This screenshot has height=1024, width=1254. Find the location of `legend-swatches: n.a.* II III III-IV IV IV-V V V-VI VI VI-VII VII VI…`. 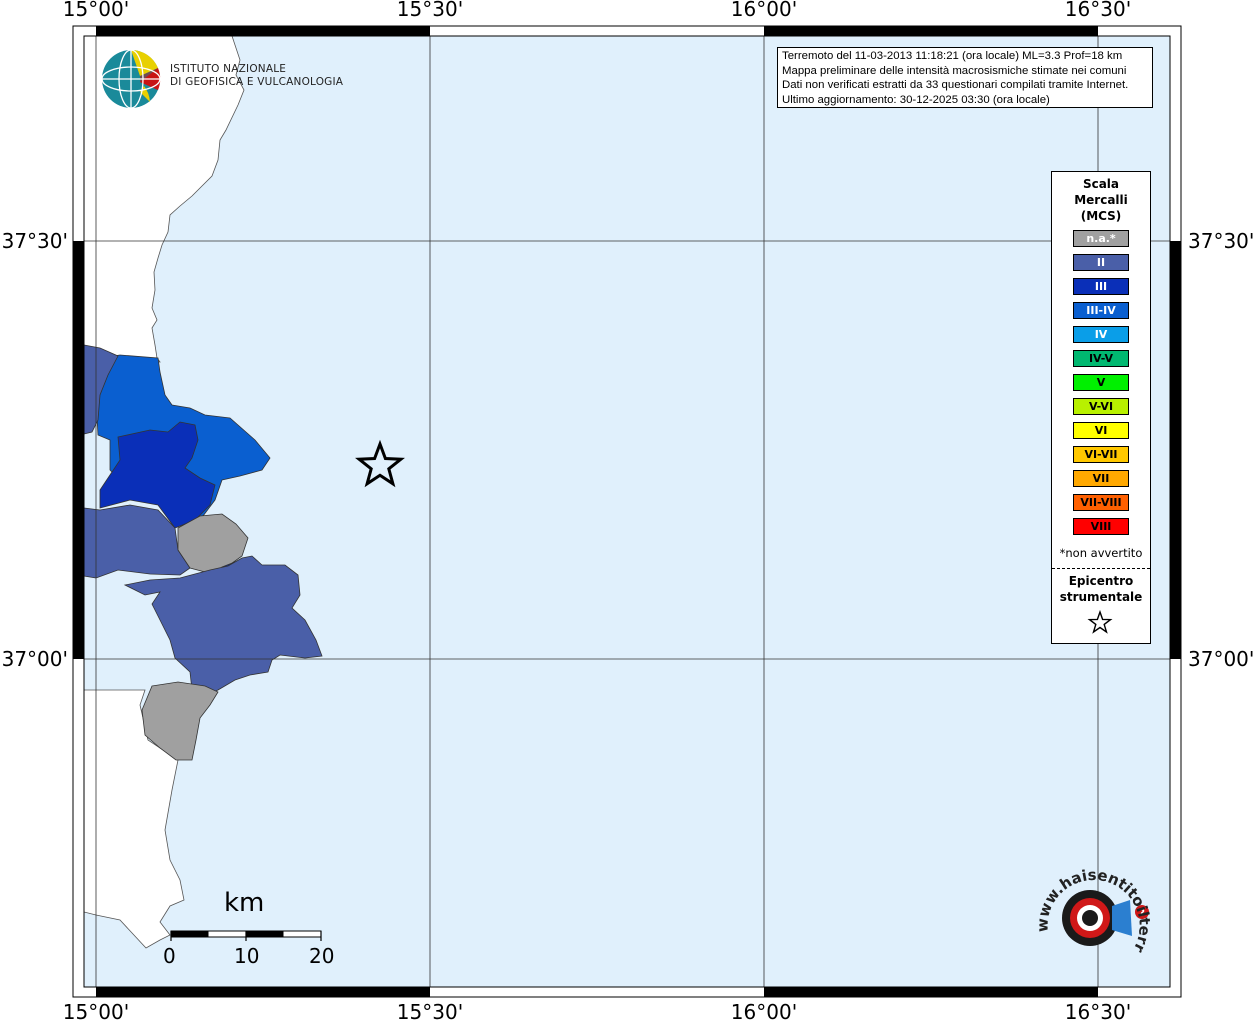

legend-swatches: n.a.* II III III-IV IV IV-V V V-VI VI VI-VII VII VI… is located at coordinates (1101, 386).